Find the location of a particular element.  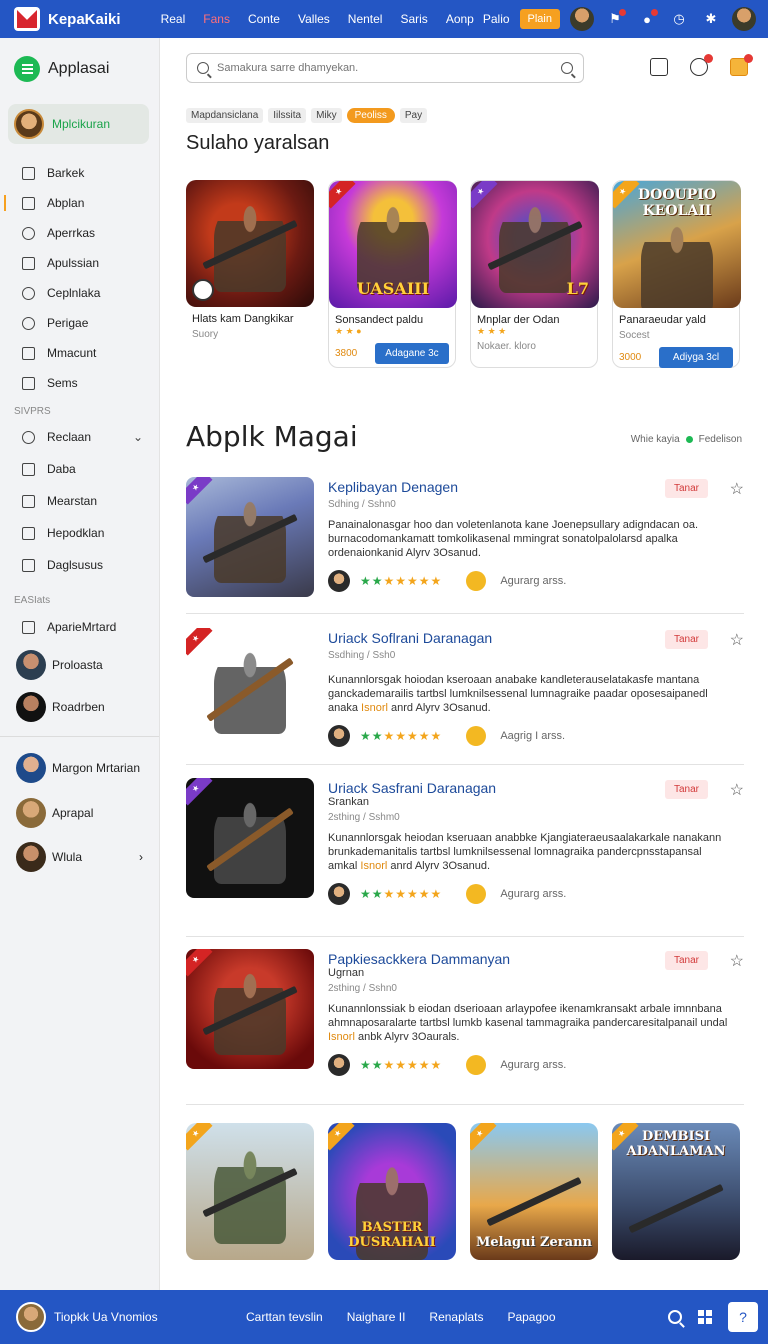

featured-card: ★ L7 Mnplar der Odan ★ ★ ★ Nokaer. kloro is located at coordinates (534, 274).